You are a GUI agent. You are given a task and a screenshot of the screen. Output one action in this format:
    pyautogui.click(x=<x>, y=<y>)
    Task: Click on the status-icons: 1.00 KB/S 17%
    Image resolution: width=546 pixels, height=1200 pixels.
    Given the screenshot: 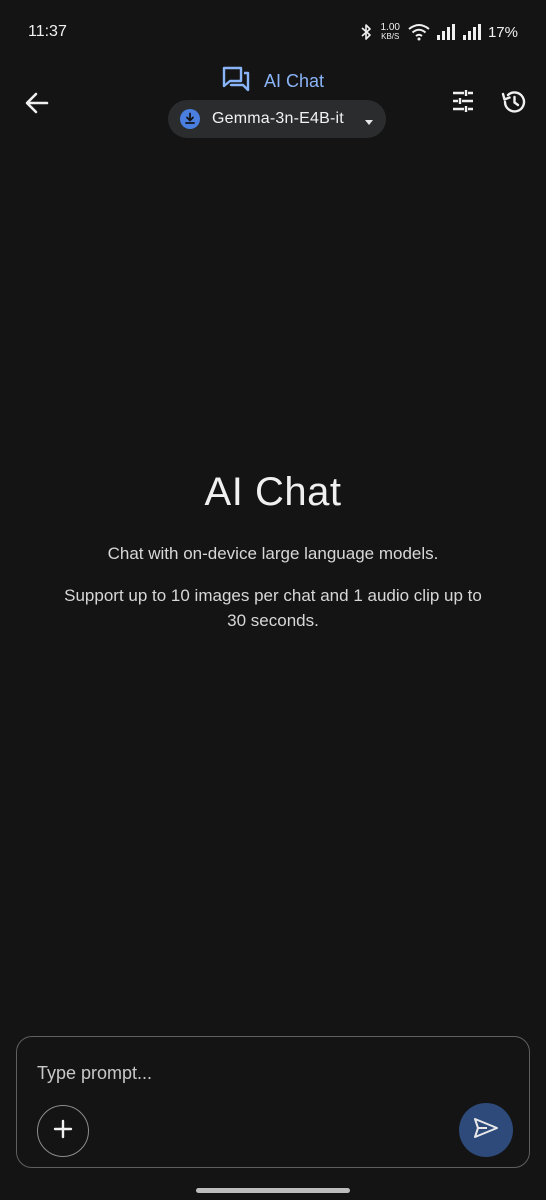 What is the action you would take?
    pyautogui.click(x=438, y=32)
    